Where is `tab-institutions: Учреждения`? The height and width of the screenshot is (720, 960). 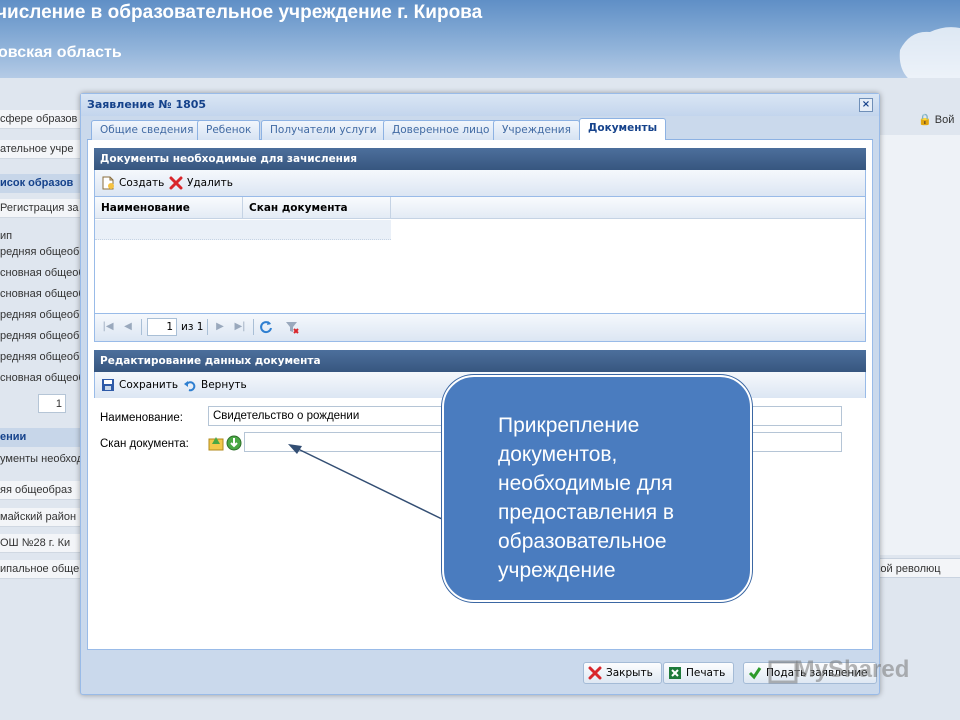 tab-institutions: Учреждения is located at coordinates (536, 130).